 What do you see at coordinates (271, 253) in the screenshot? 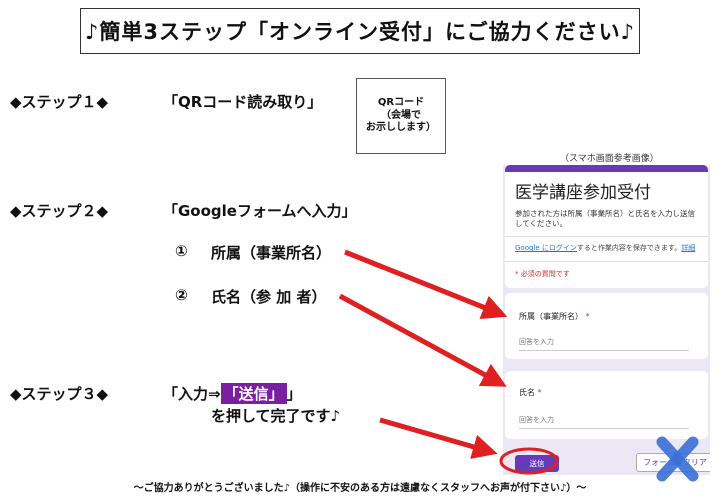
I see `step2-item1-text: 所属（事業所名）` at bounding box center [271, 253].